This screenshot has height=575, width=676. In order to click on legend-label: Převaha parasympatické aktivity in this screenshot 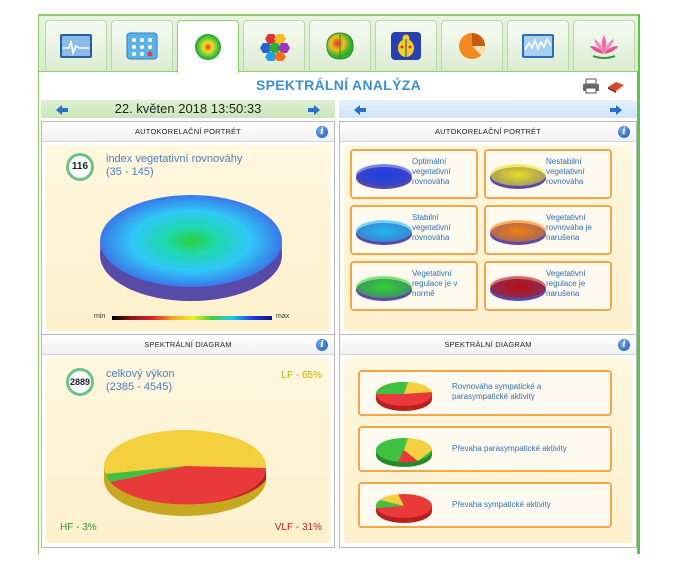, I will do `click(509, 448)`.